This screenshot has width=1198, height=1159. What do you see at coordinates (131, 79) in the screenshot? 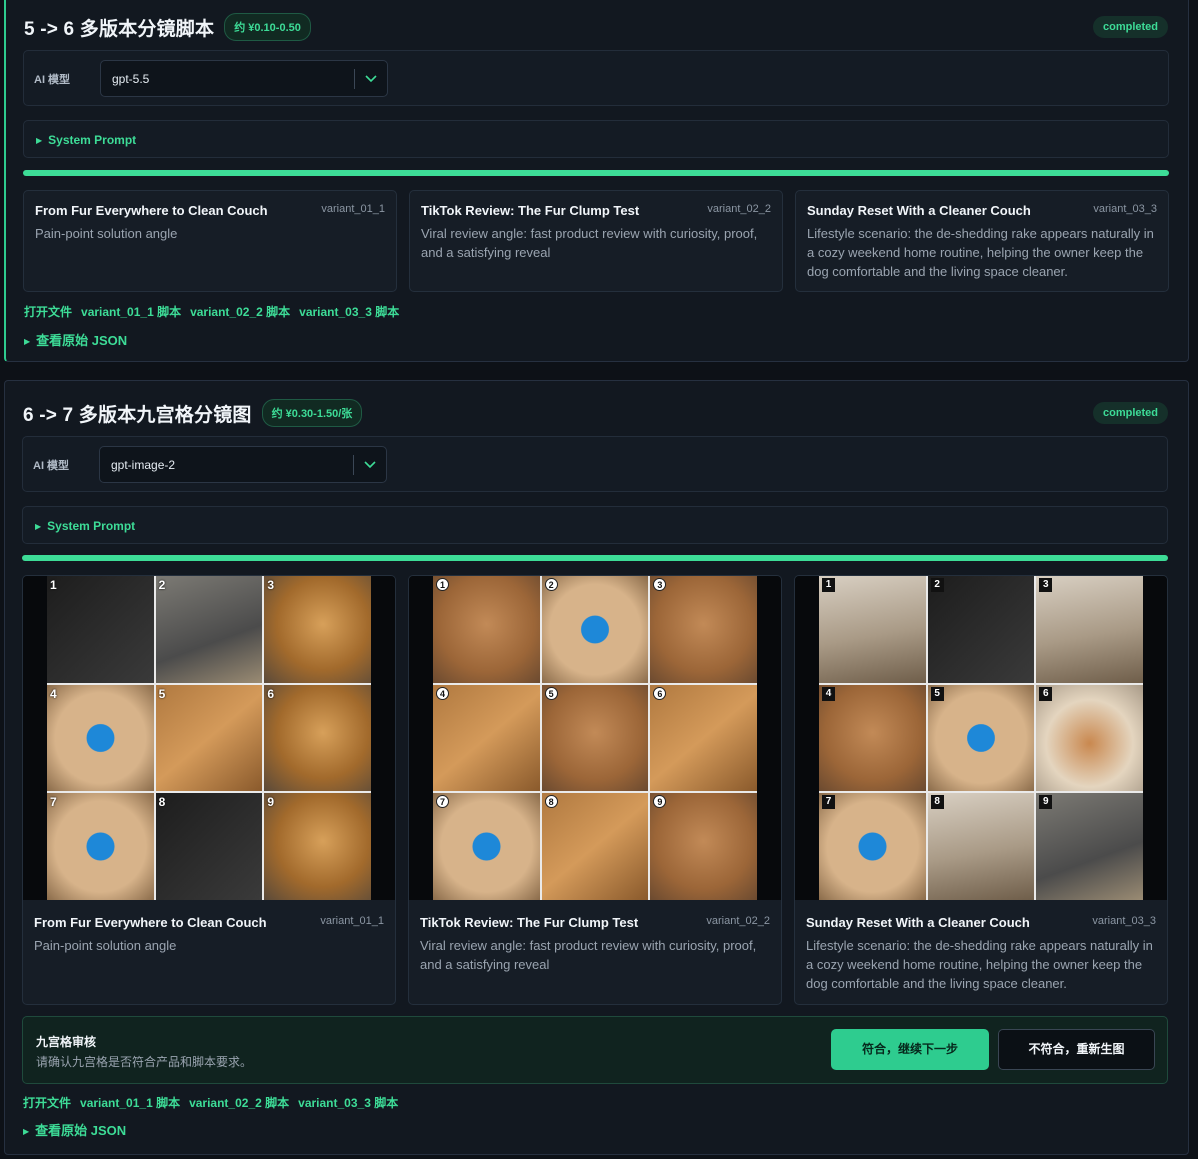
I see `model-value: gpt-5.5` at bounding box center [131, 79].